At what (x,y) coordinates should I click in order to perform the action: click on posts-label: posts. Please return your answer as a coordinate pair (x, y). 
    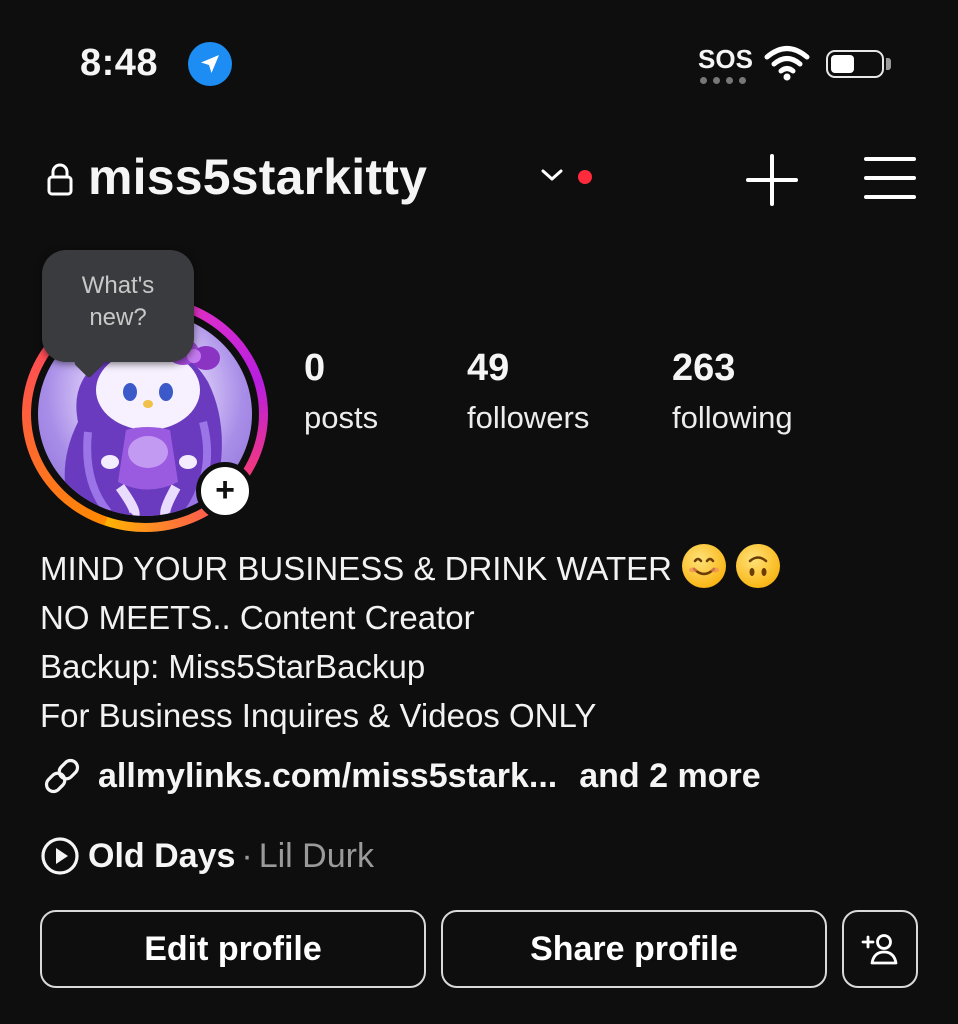
    Looking at the image, I should click on (341, 417).